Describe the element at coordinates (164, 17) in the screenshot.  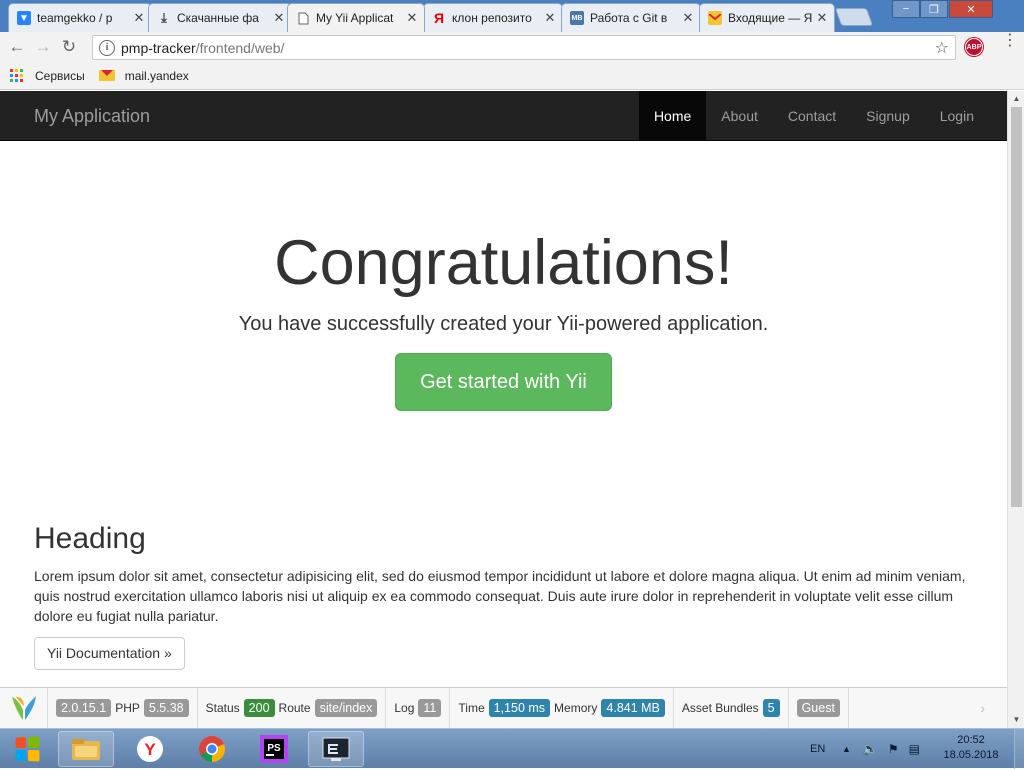
I see `download-icon: ⤓` at that location.